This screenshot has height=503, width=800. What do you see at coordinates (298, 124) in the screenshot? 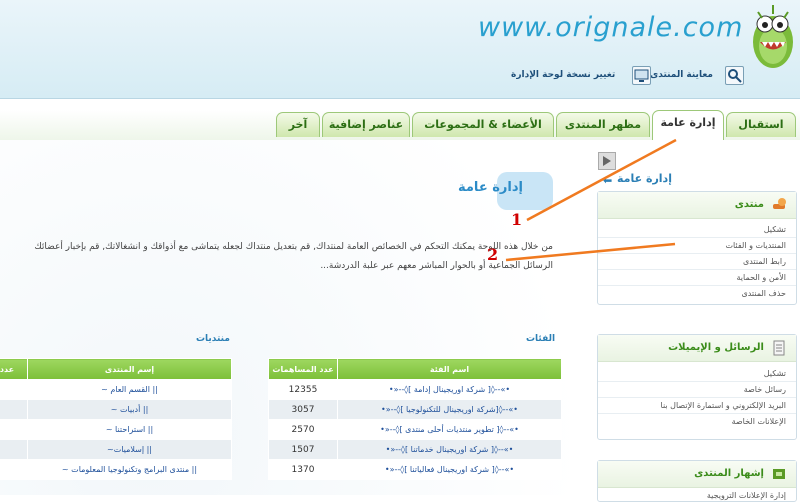
I see `tab-other: آخر` at bounding box center [298, 124].